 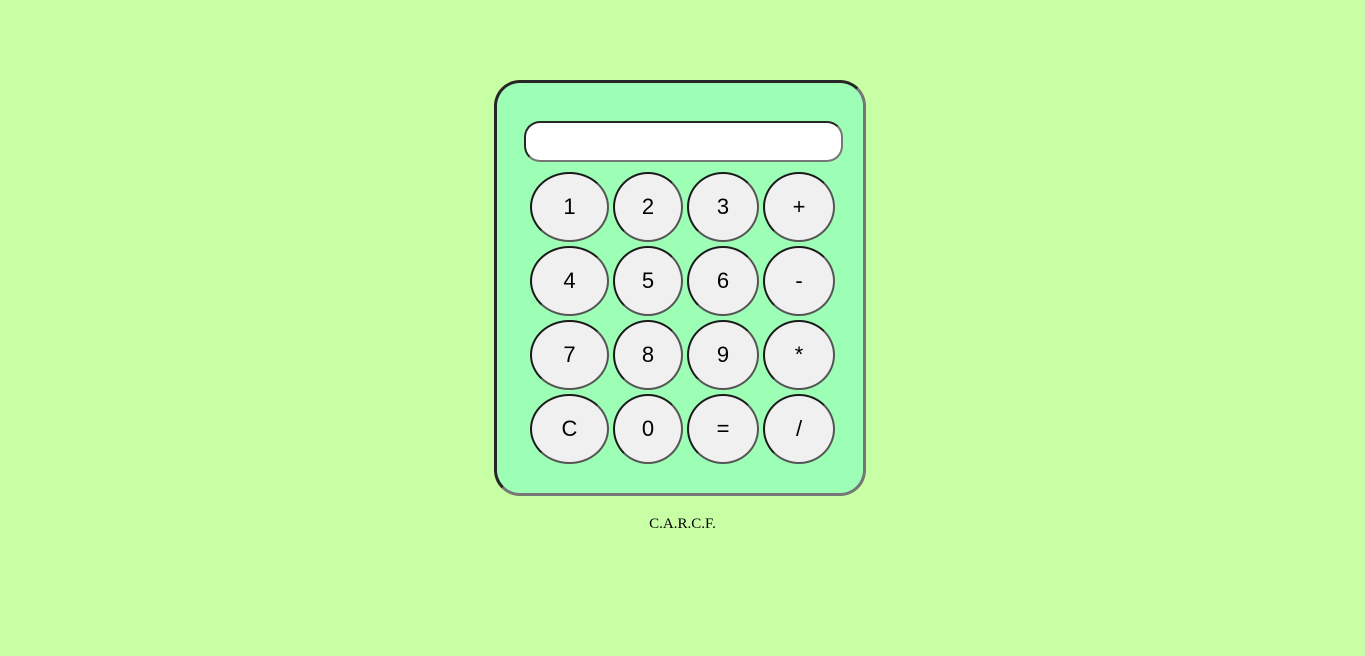 I want to click on key-1: 1, so click(x=569, y=207).